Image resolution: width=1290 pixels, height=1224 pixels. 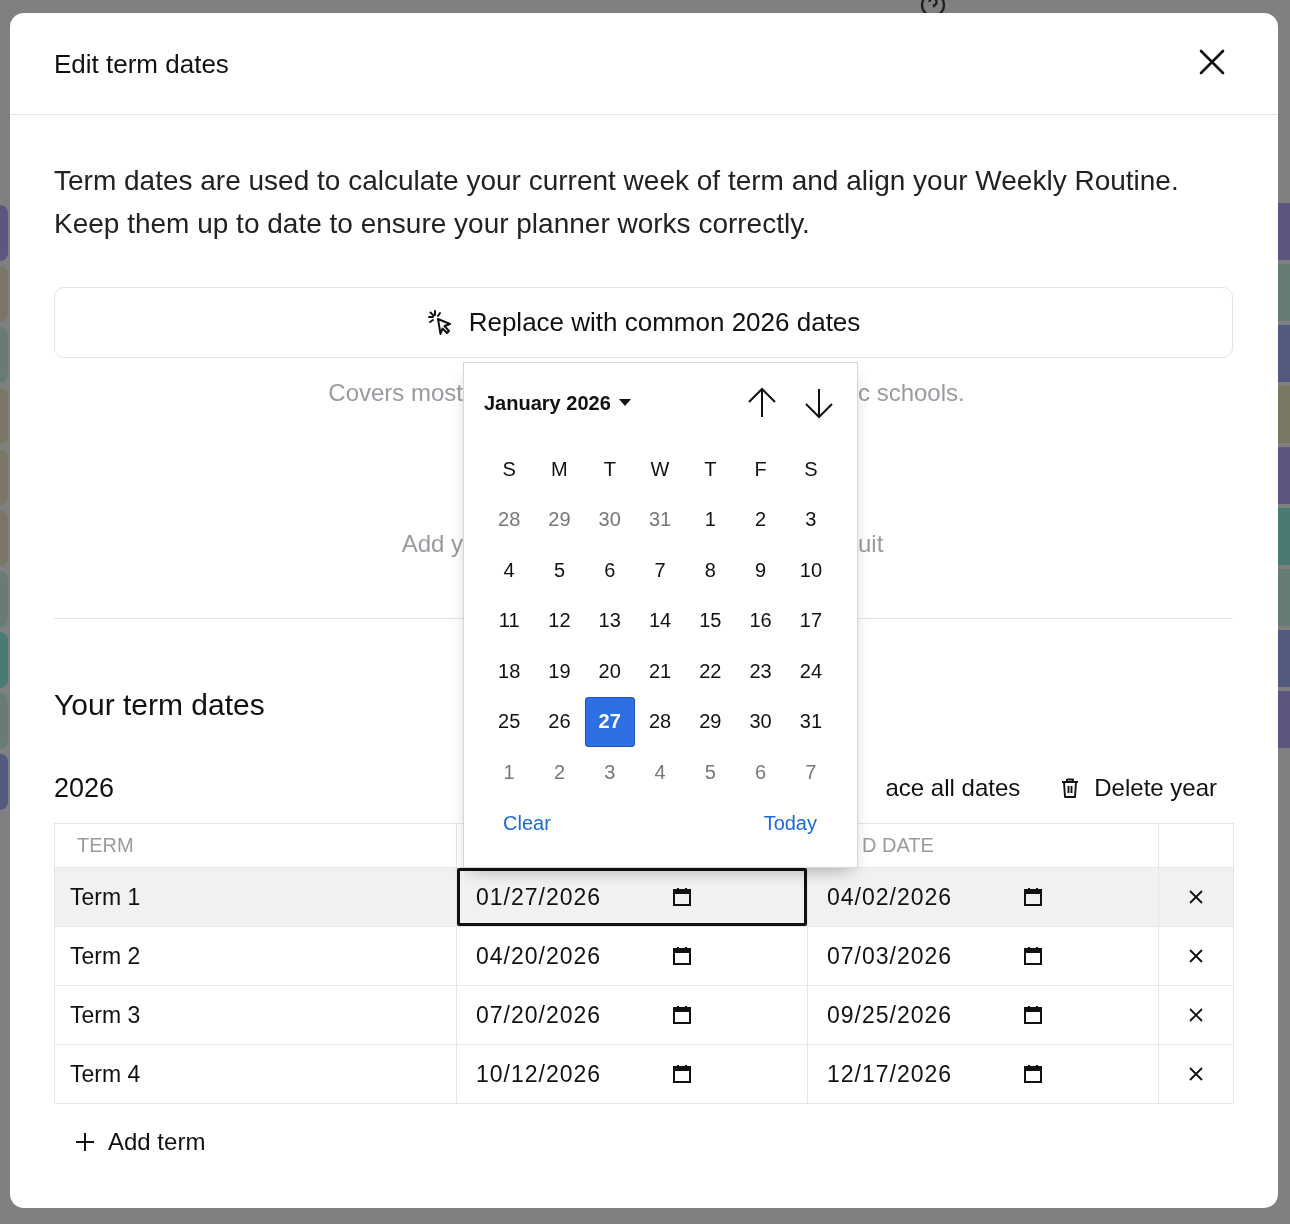 What do you see at coordinates (432, 544) in the screenshot?
I see `hint-text: Add y` at bounding box center [432, 544].